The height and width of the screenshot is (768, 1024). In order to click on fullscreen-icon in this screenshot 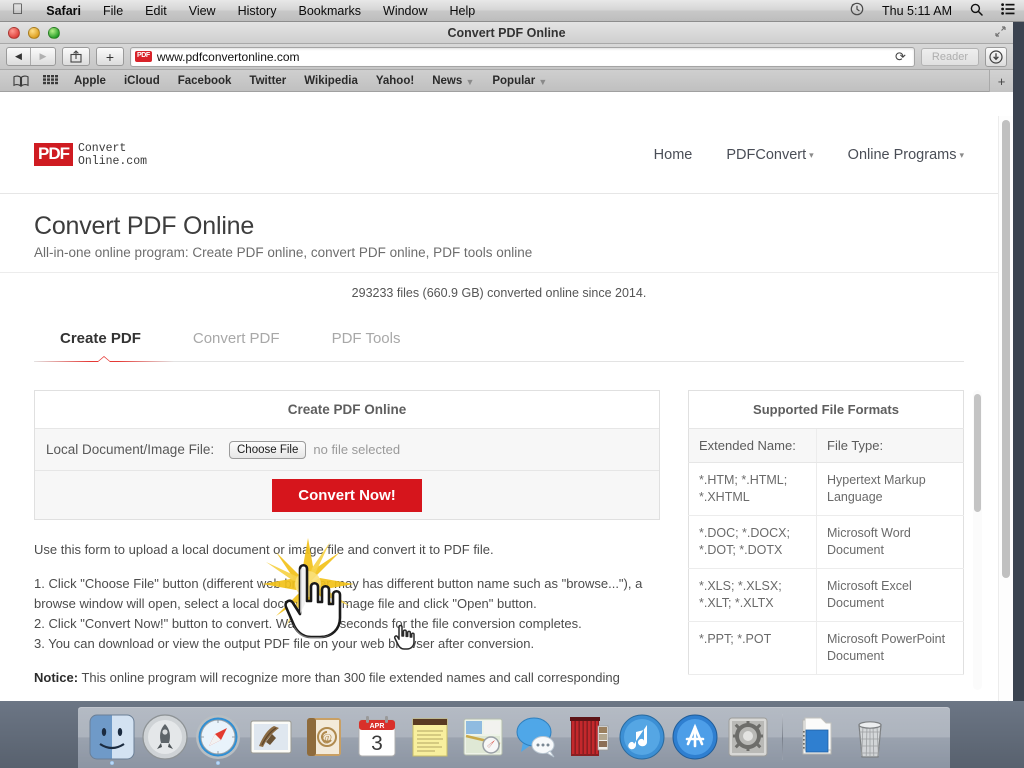, I will do `click(1004, 32)`.